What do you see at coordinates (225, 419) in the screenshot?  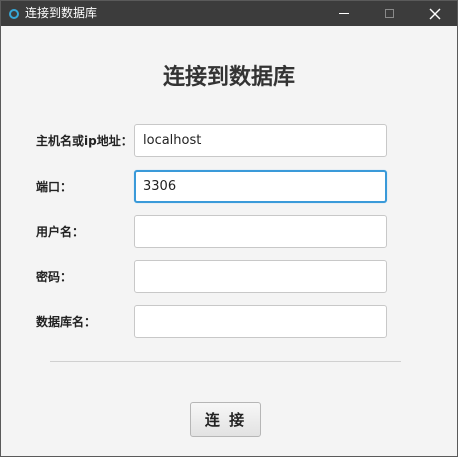 I see `connect-button: 连 接` at bounding box center [225, 419].